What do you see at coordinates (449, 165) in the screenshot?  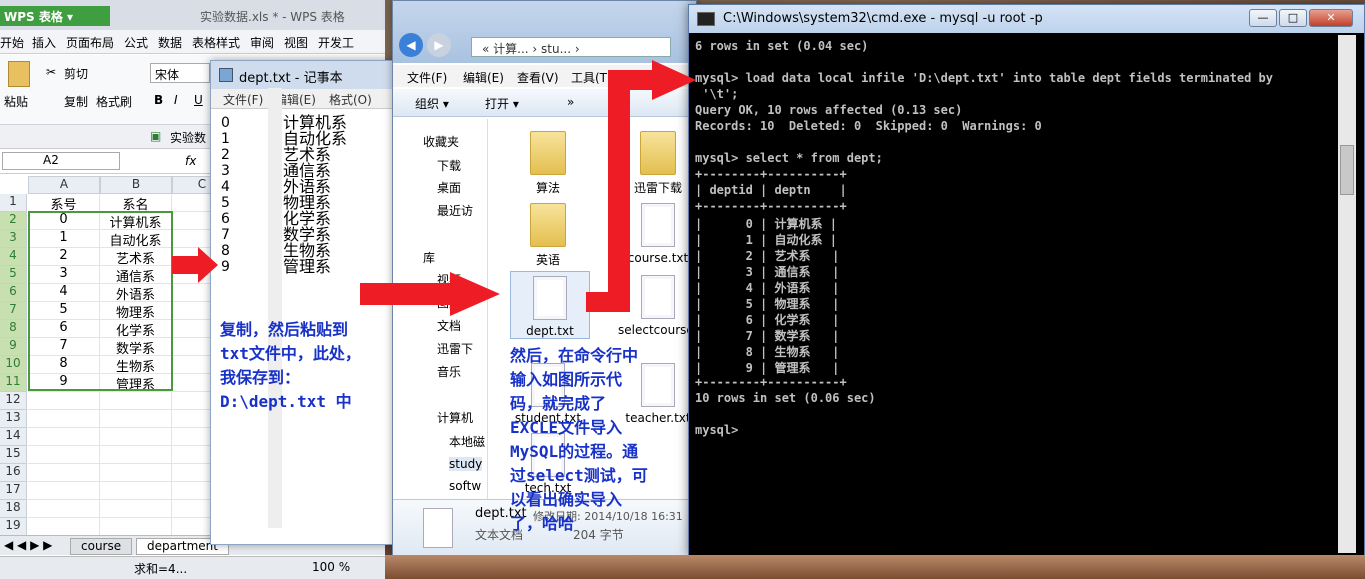 I see `nav-downloads: 下载` at bounding box center [449, 165].